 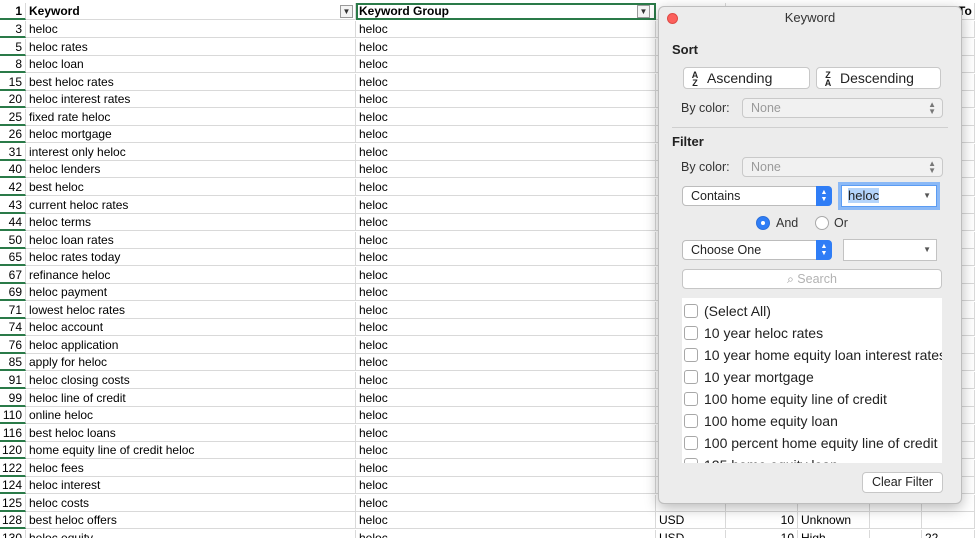 What do you see at coordinates (13, 416) in the screenshot?
I see `row-number: 110` at bounding box center [13, 416].